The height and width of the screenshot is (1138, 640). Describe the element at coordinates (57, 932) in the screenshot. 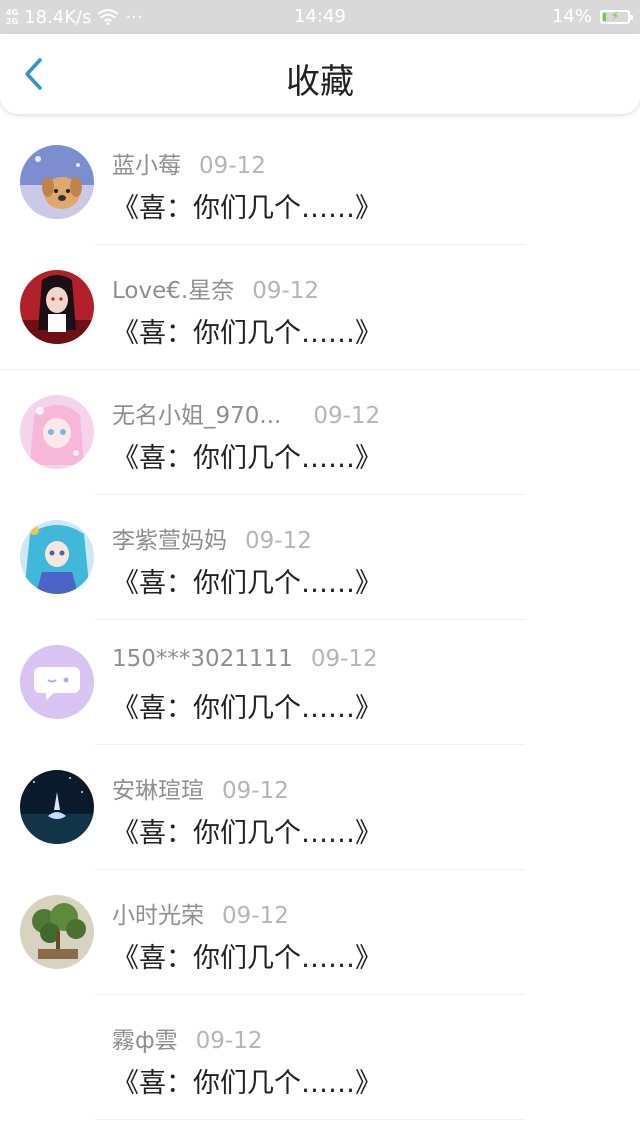

I see `bonsai-avatar-icon` at that location.